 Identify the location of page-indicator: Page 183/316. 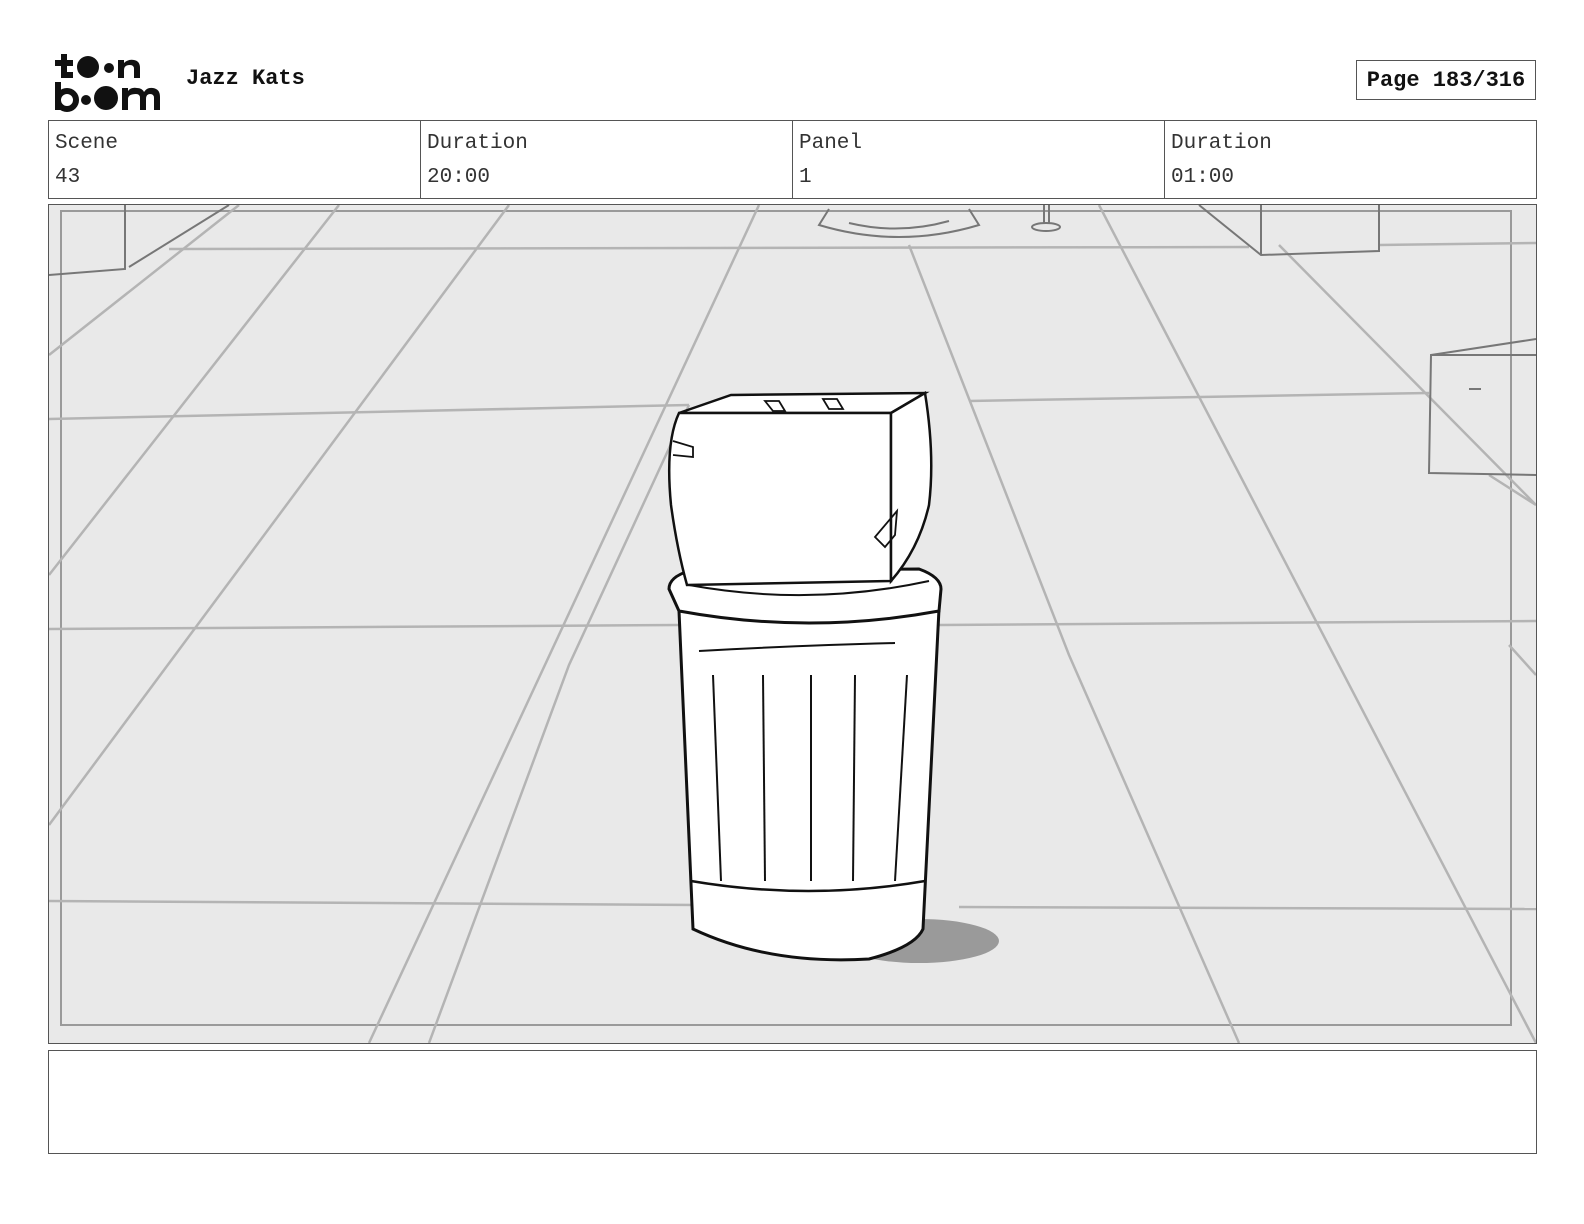
(1446, 80).